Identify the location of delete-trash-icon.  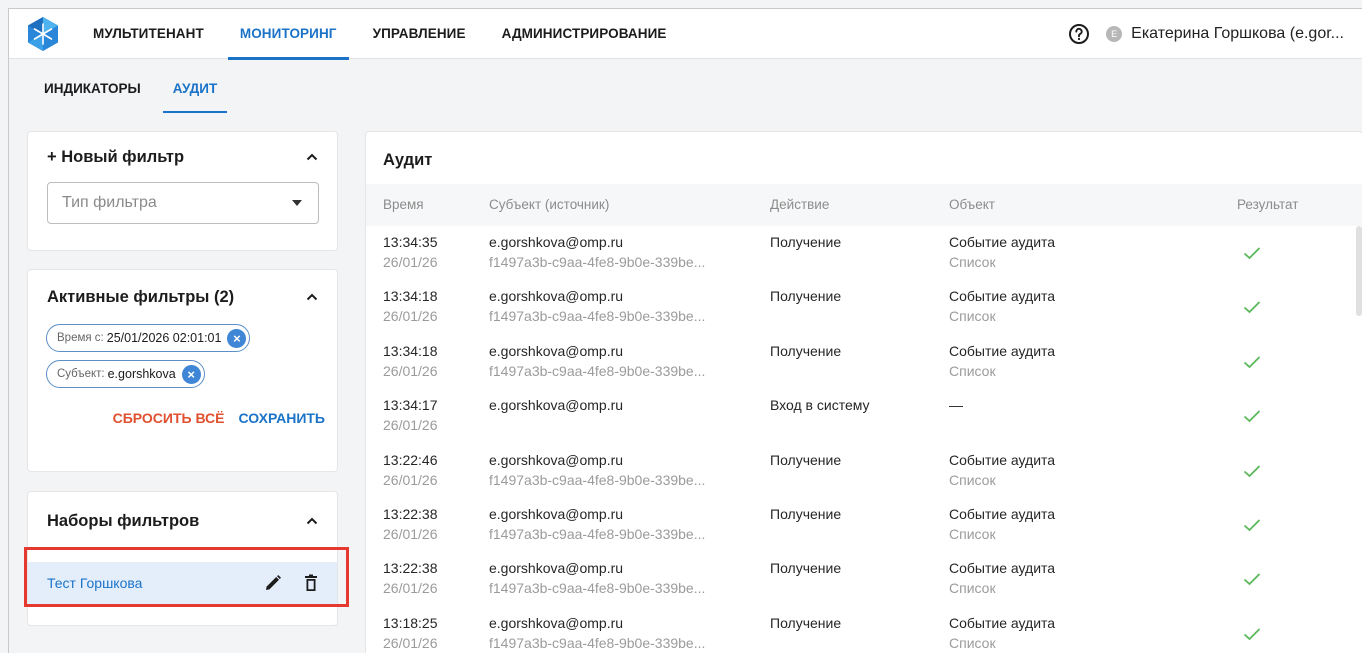
(311, 583).